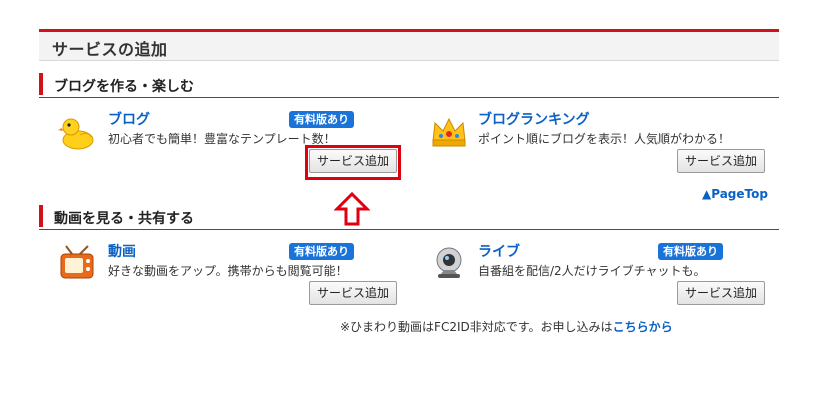 Image resolution: width=824 pixels, height=394 pixels. What do you see at coordinates (124, 87) in the screenshot?
I see `section-title-blog: ブログを作る・楽しむ` at bounding box center [124, 87].